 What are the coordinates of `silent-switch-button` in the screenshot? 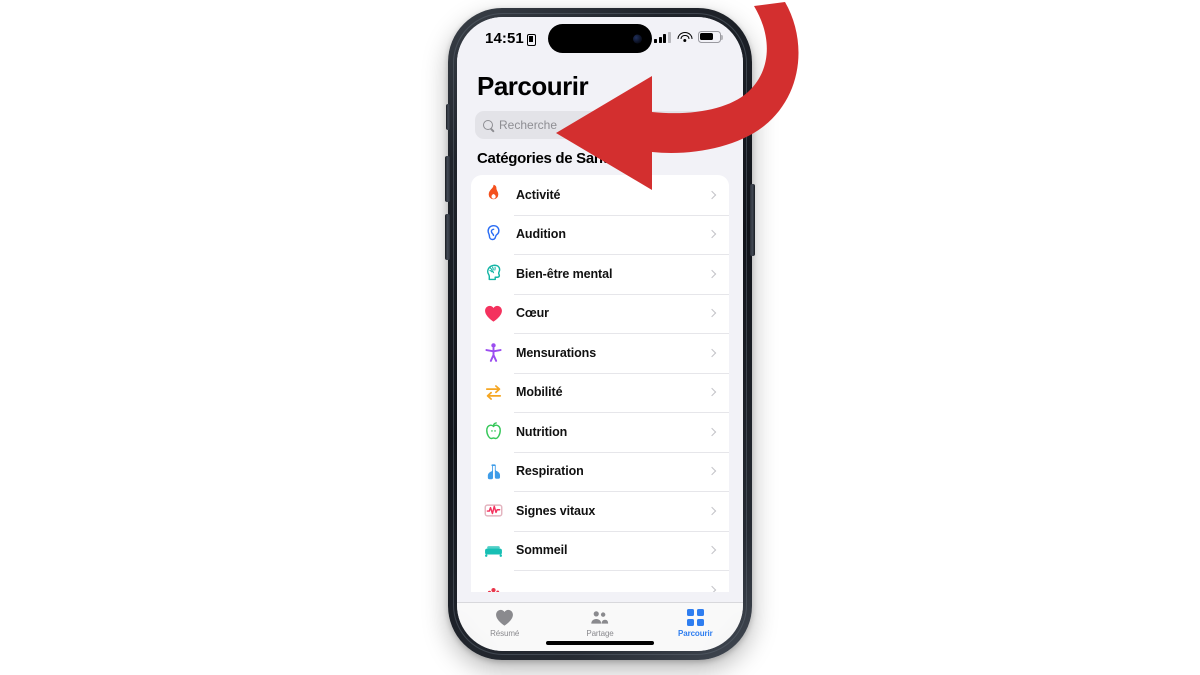 It's located at (448, 117).